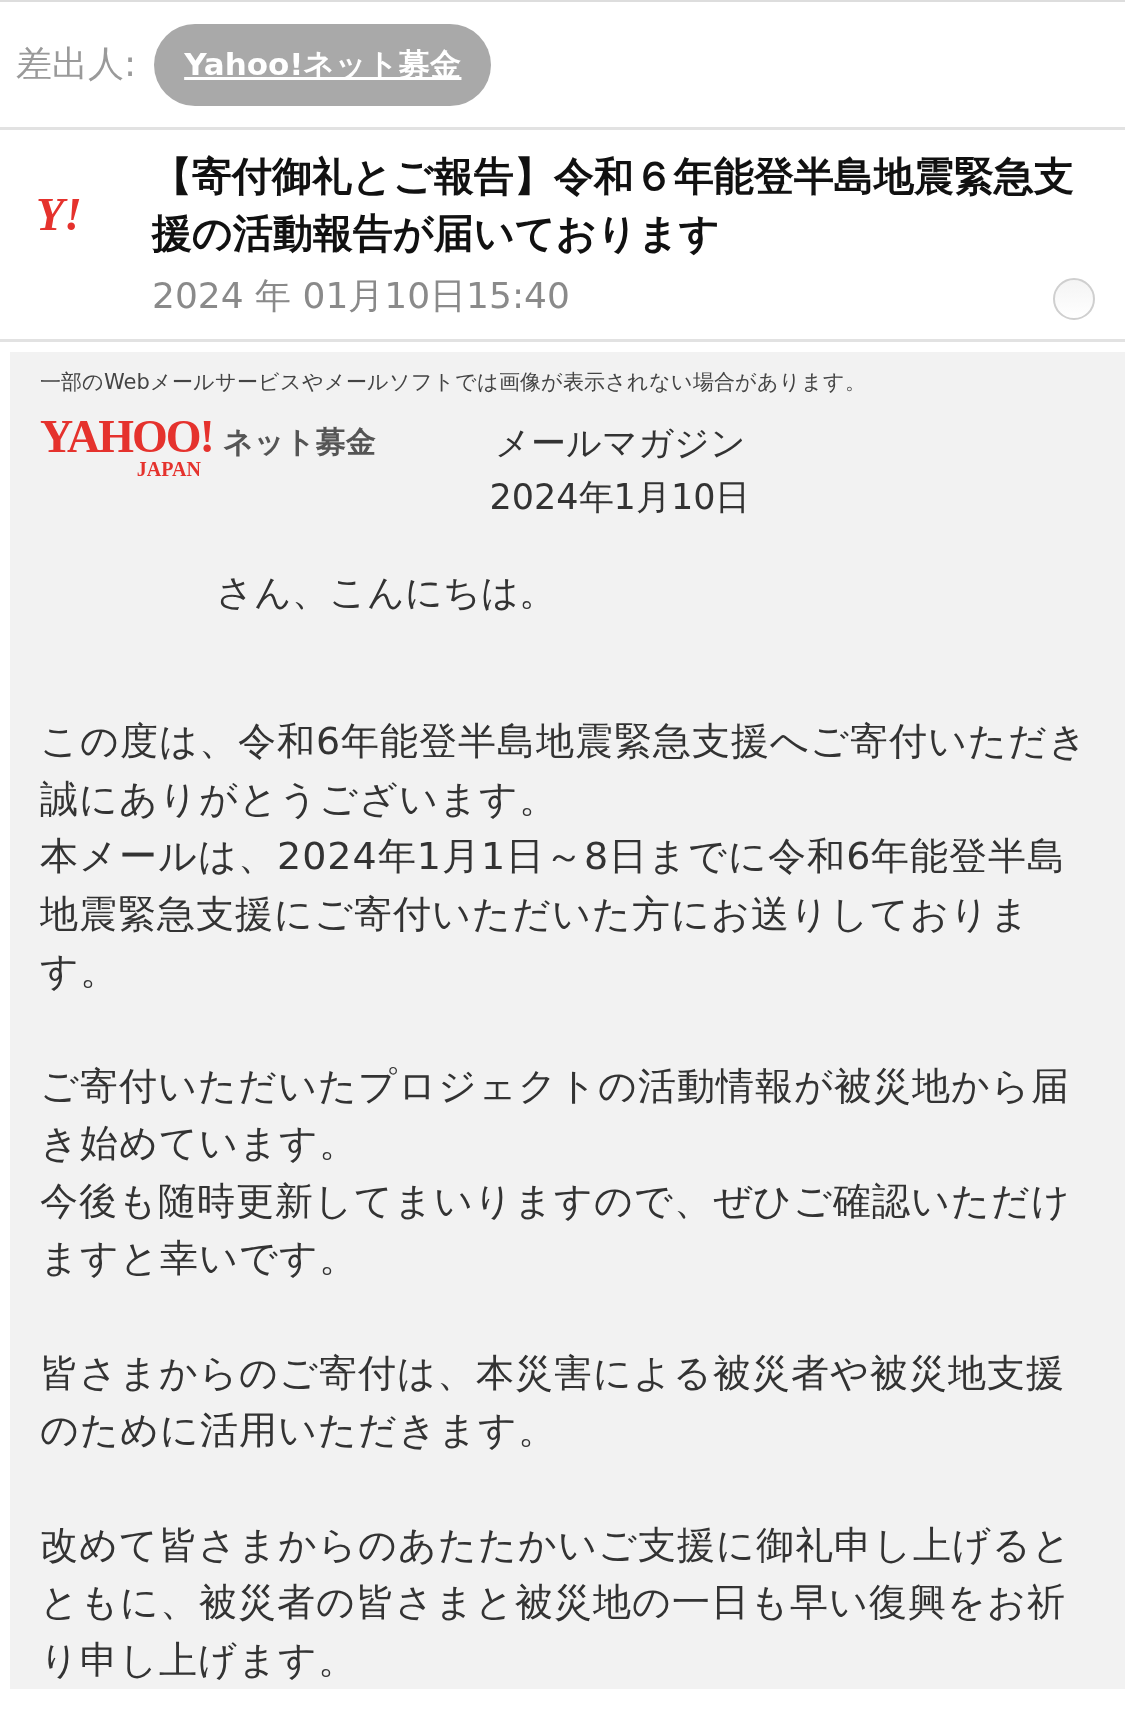 The width and height of the screenshot is (1125, 1717). What do you see at coordinates (299, 442) in the screenshot?
I see `logo-service: ネット募金` at bounding box center [299, 442].